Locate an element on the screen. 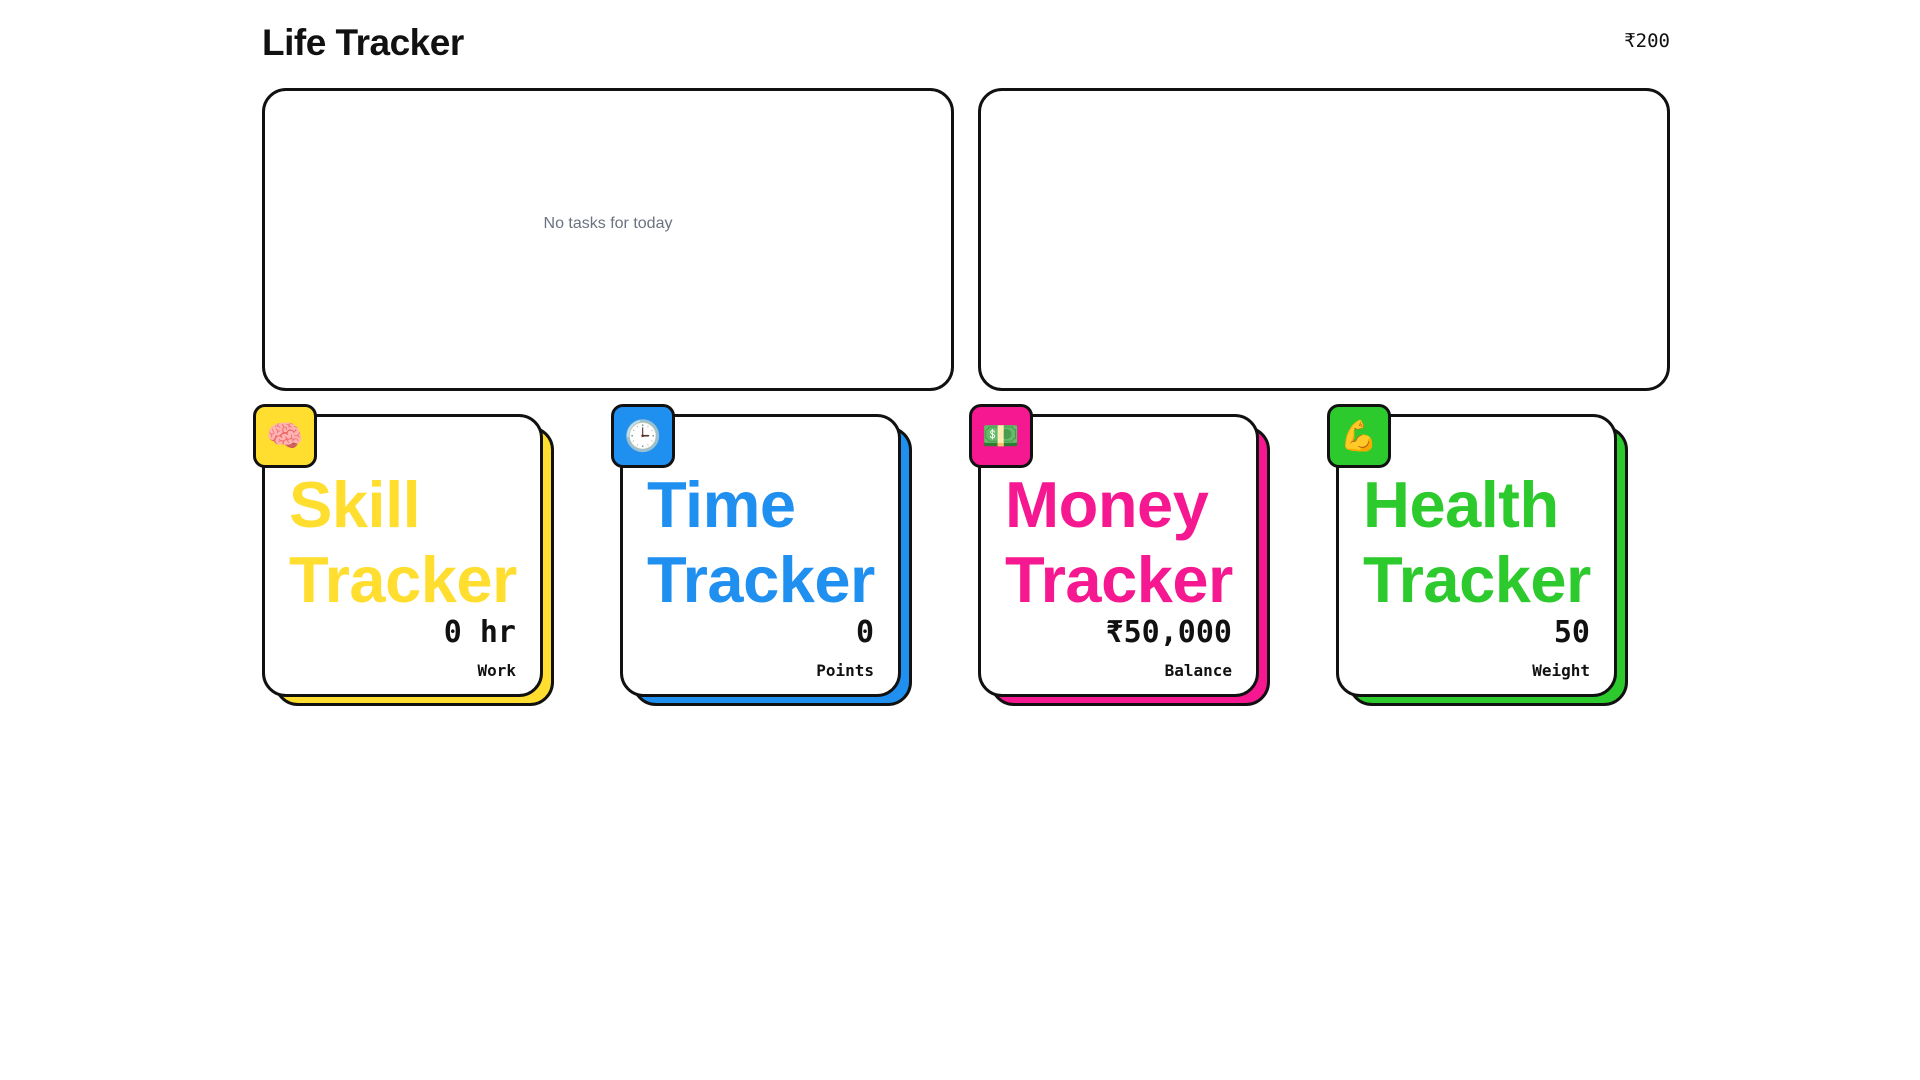 This screenshot has height=1080, width=1920. card-label: Points is located at coordinates (845, 670).